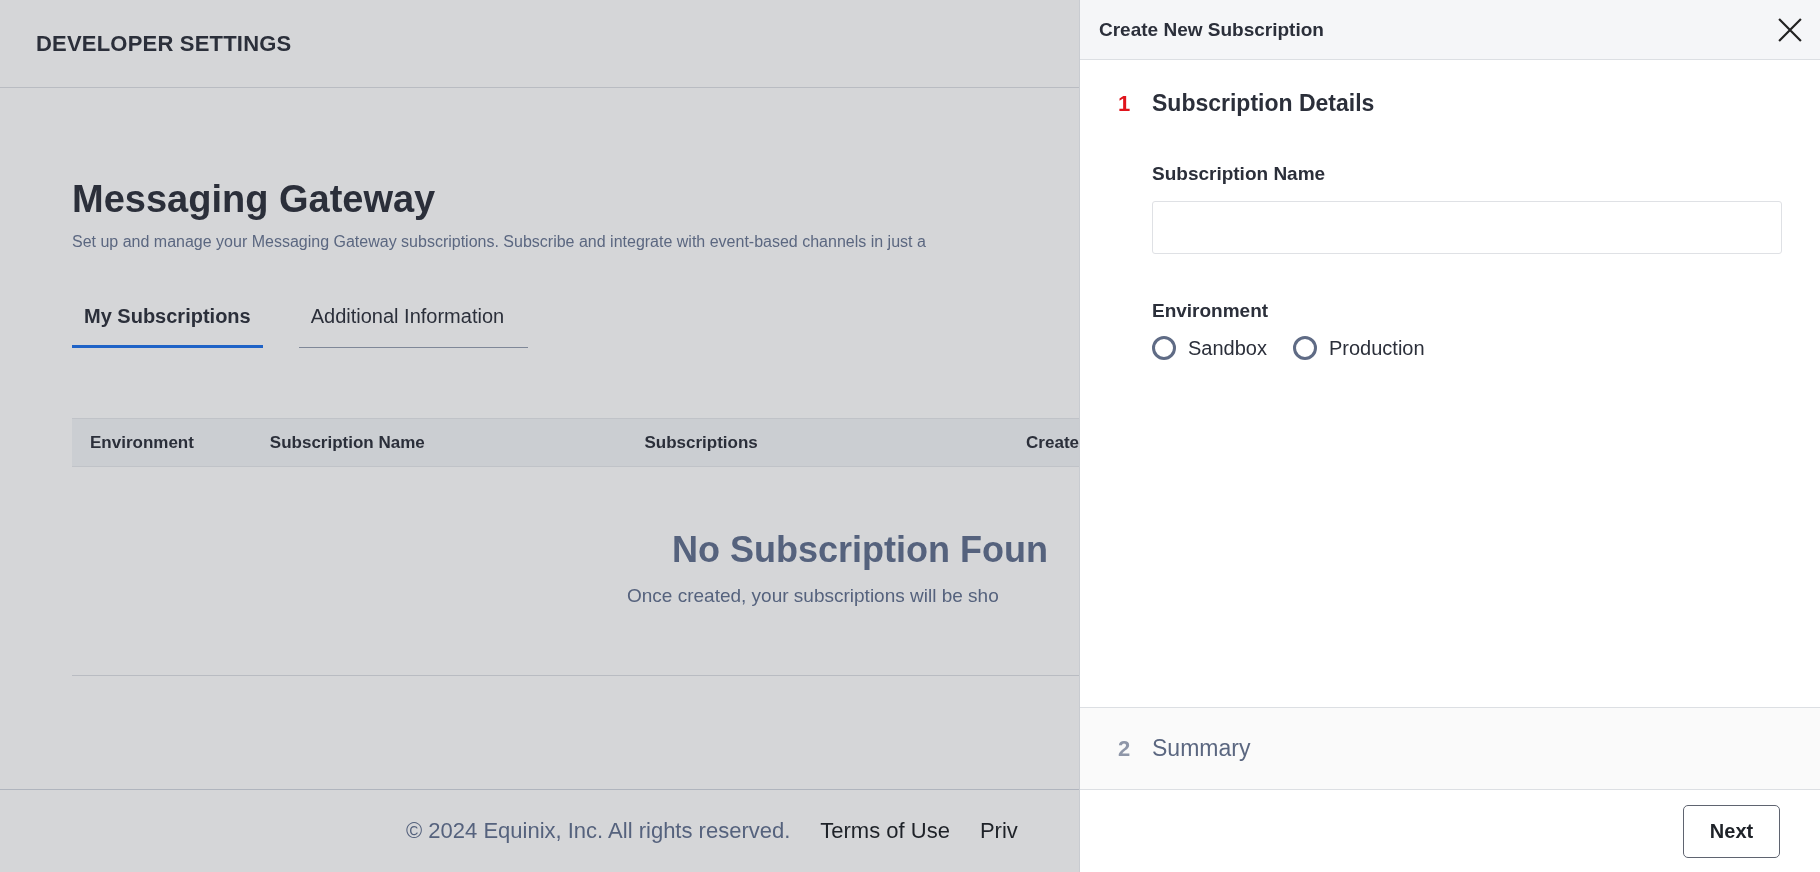 Image resolution: width=1820 pixels, height=872 pixels. What do you see at coordinates (499, 242) in the screenshot?
I see `page-description: Set up and manage your Messaging Gateway subscriptions. Subscribe and integrate with event-based channels in just a` at bounding box center [499, 242].